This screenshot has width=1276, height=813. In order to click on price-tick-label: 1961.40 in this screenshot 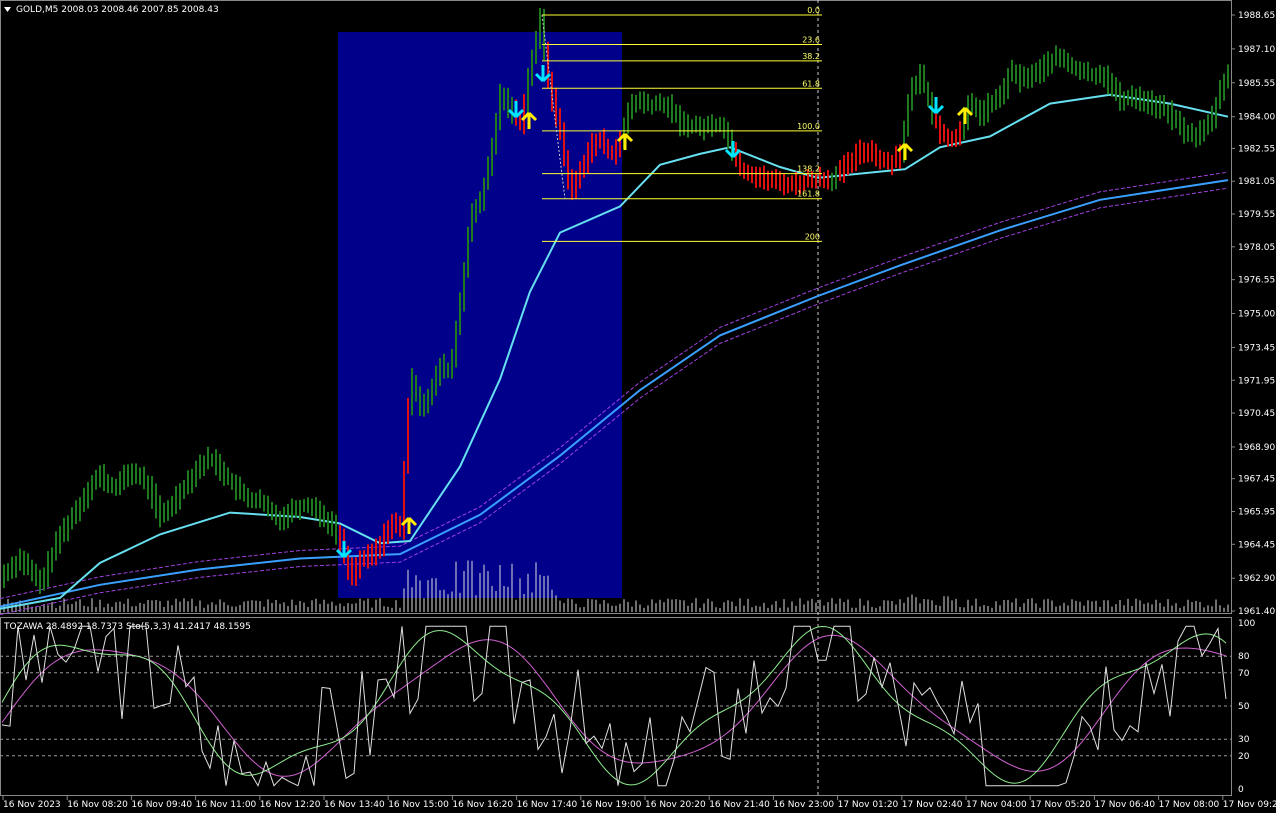, I will do `click(1256, 612)`.